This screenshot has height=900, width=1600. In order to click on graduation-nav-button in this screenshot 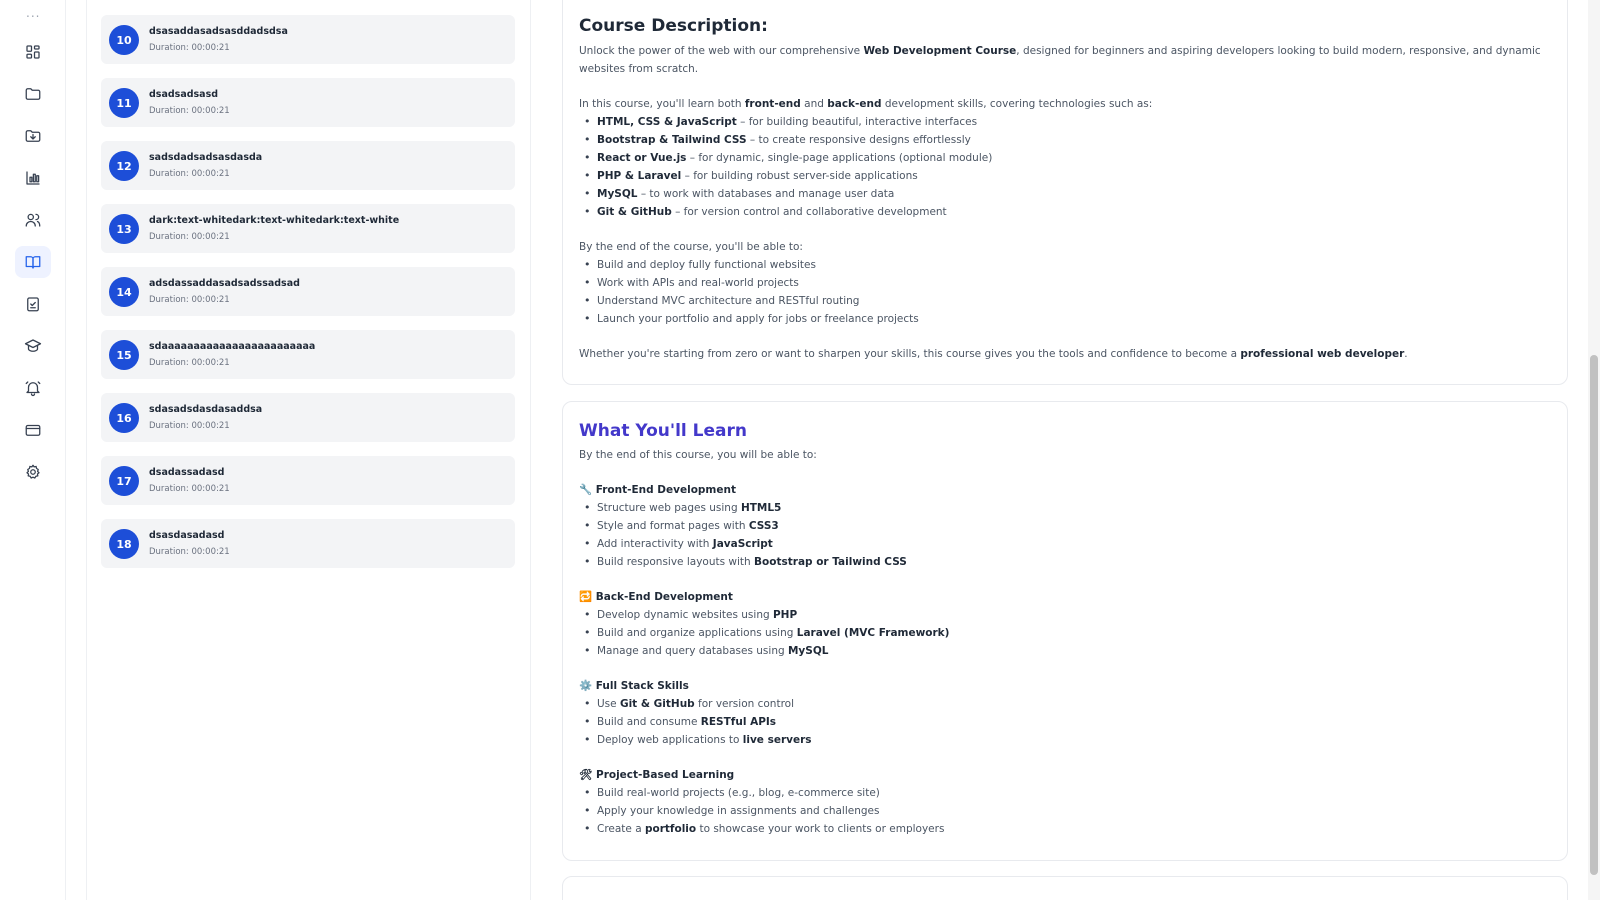, I will do `click(33, 346)`.